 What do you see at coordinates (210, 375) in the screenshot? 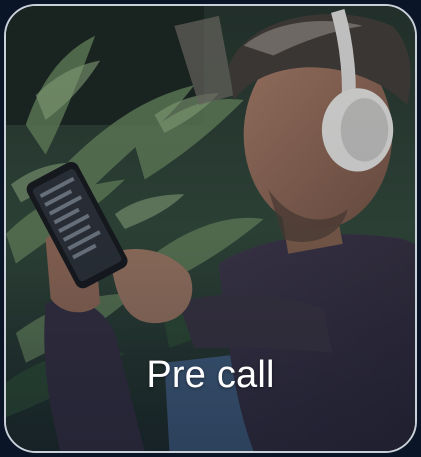
I see `card-title: Pre call` at bounding box center [210, 375].